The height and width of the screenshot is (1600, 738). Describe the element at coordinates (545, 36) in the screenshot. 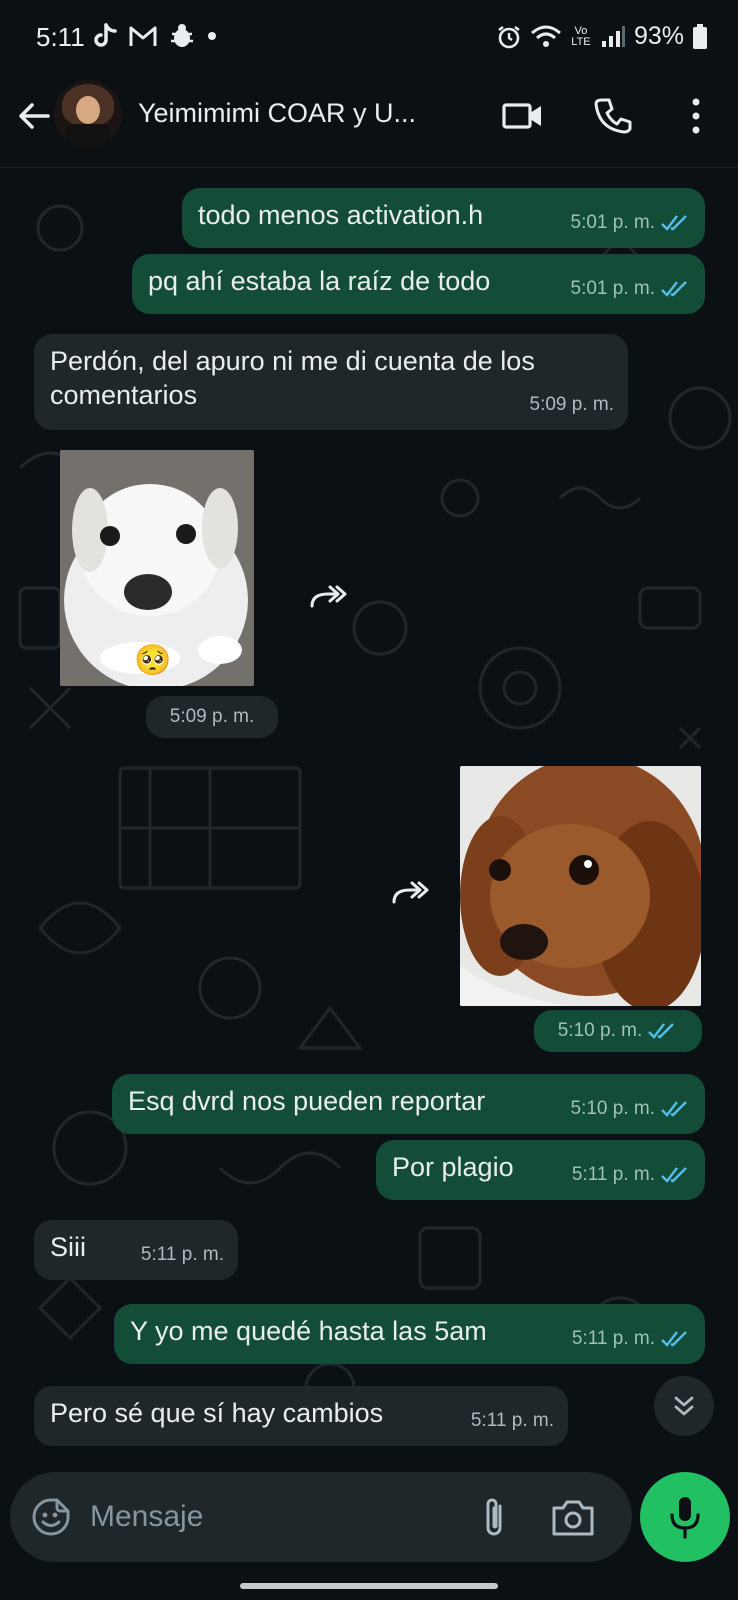

I see `wifi-icon` at that location.